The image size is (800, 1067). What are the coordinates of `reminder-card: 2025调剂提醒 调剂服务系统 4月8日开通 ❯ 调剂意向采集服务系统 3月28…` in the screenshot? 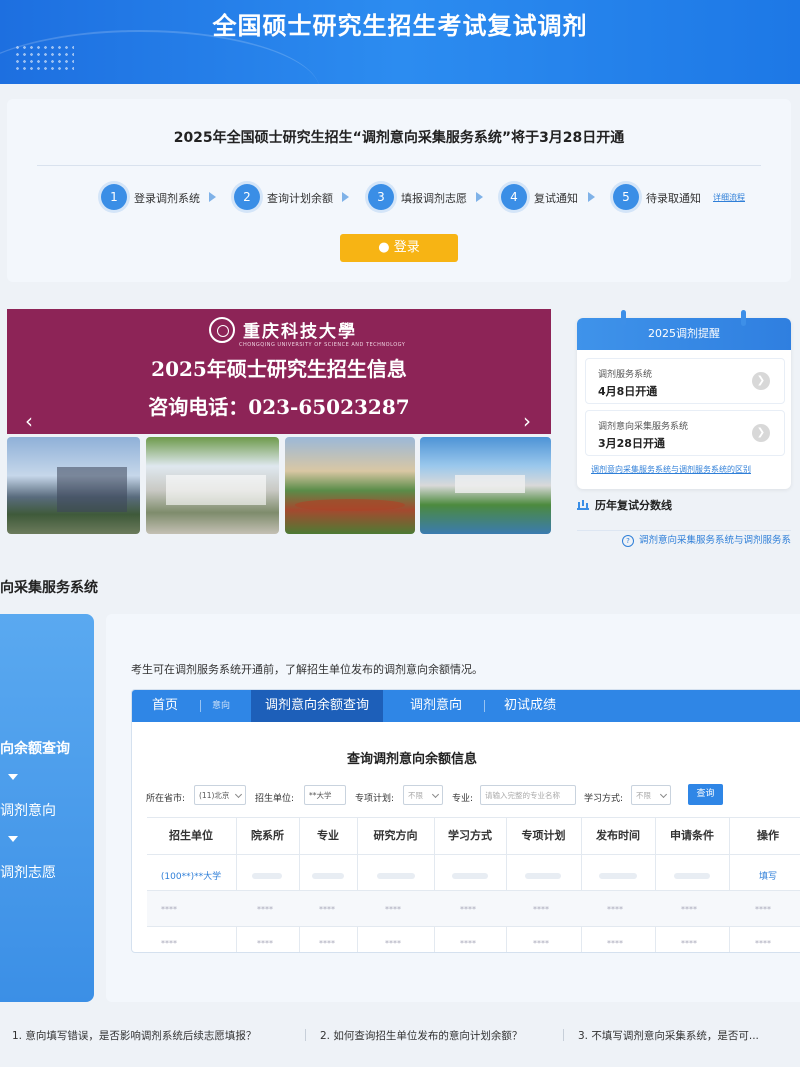 It's located at (684, 403).